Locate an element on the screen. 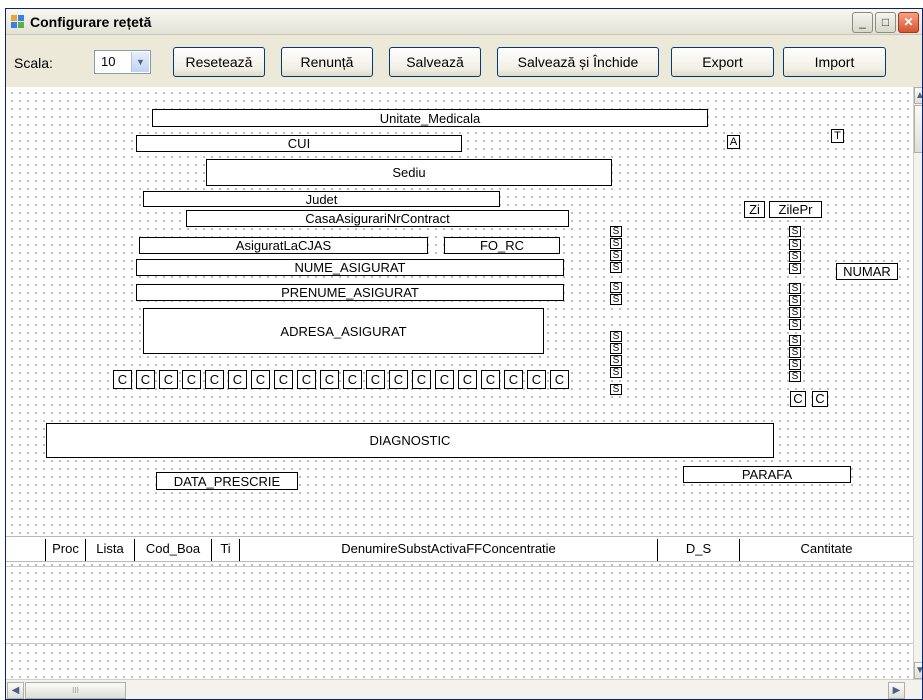 Image resolution: width=923 pixels, height=700 pixels. field-unitate-medicala: Unitate_Medicala is located at coordinates (430, 118).